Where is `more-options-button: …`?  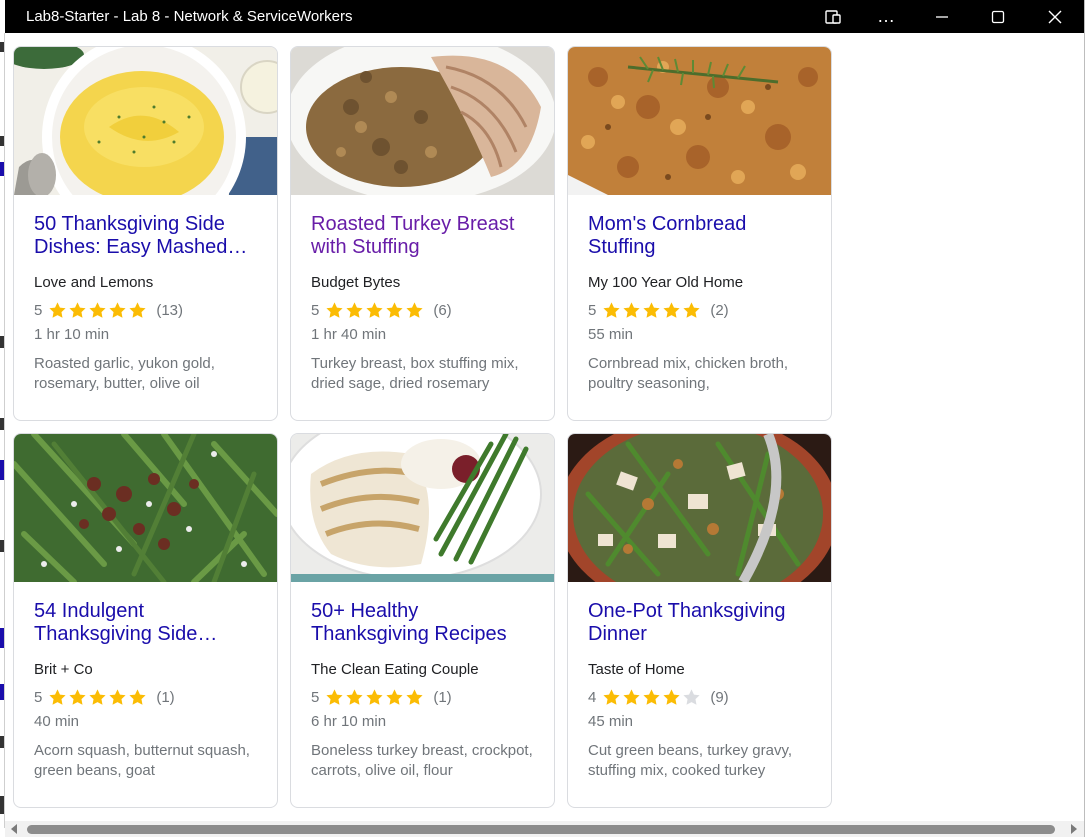 more-options-button: … is located at coordinates (886, 16).